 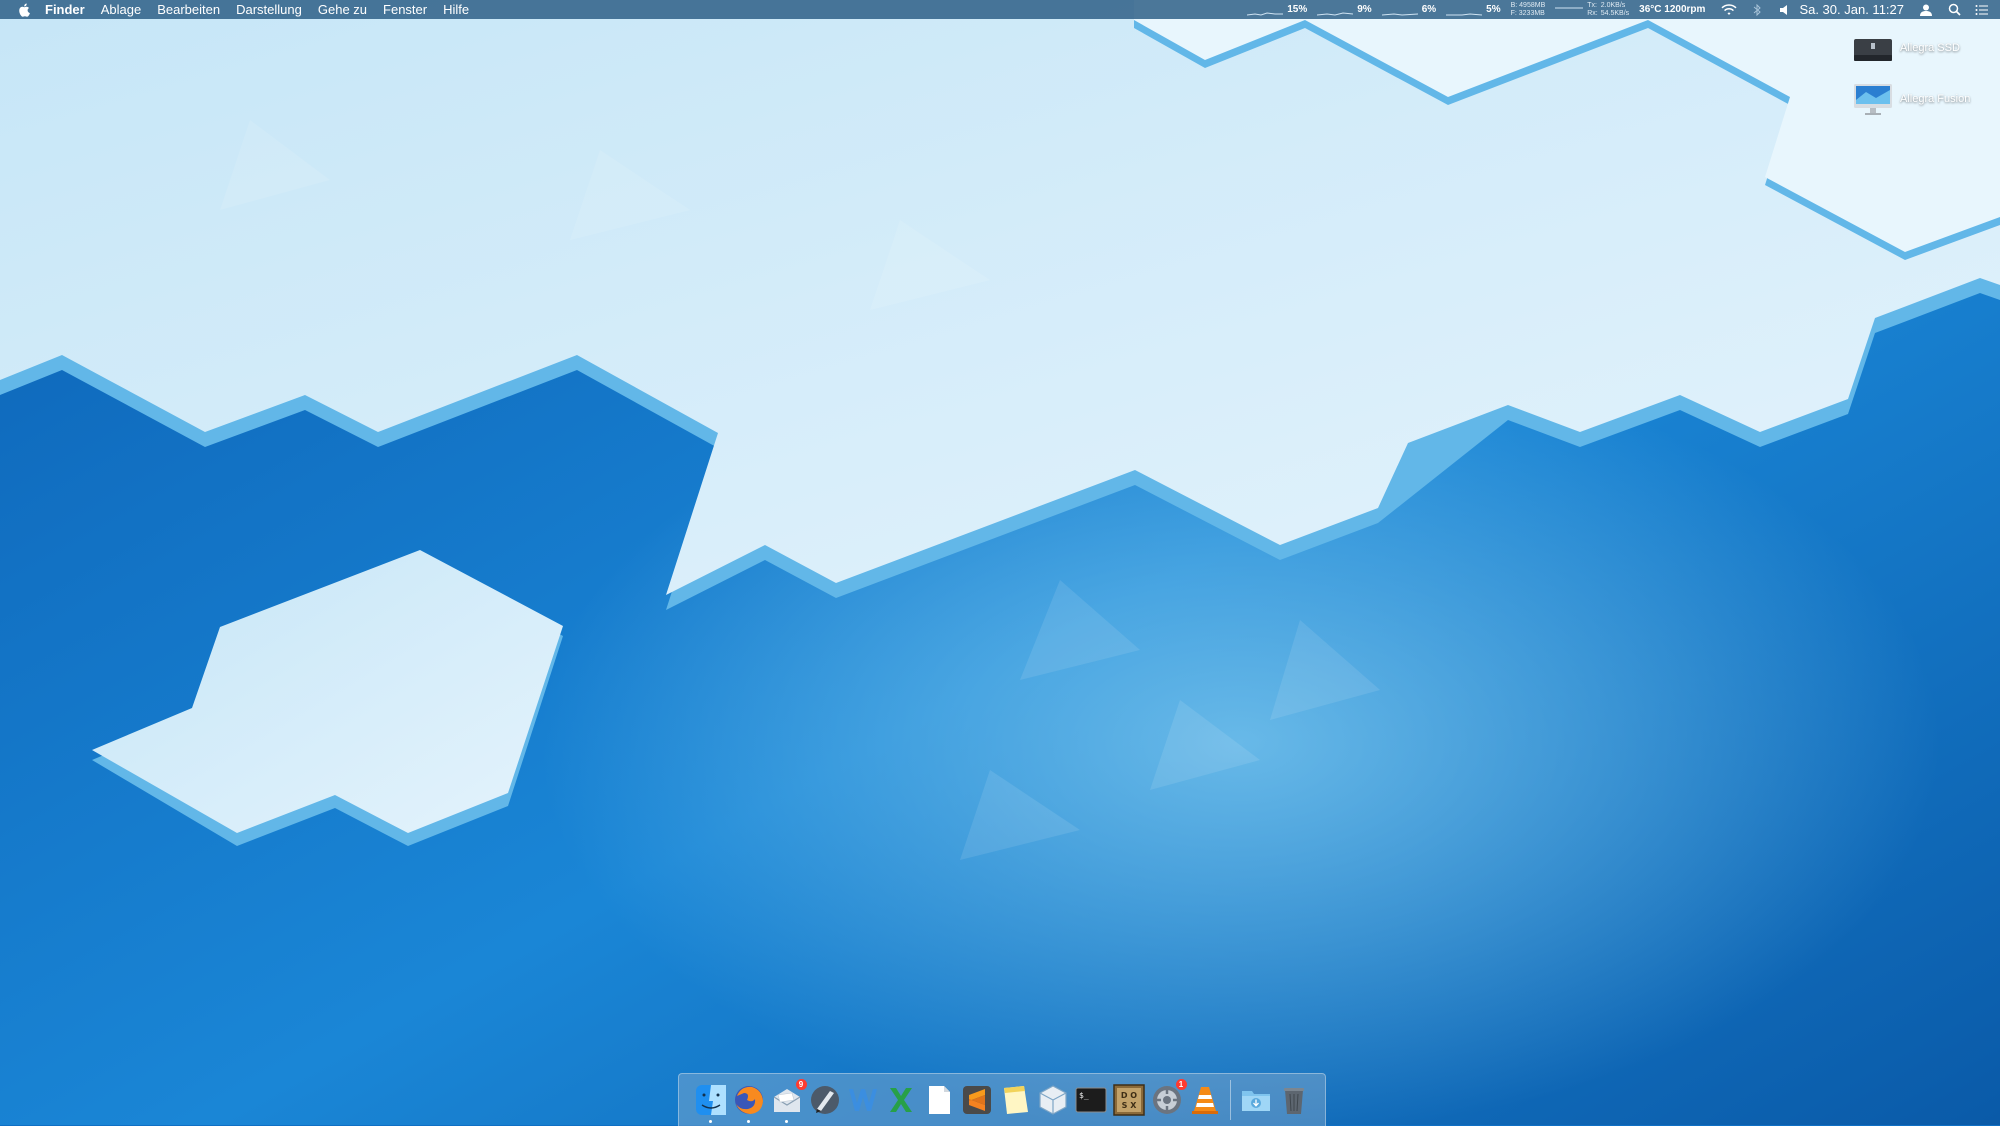 What do you see at coordinates (1926, 10) in the screenshot?
I see `user-icon` at bounding box center [1926, 10].